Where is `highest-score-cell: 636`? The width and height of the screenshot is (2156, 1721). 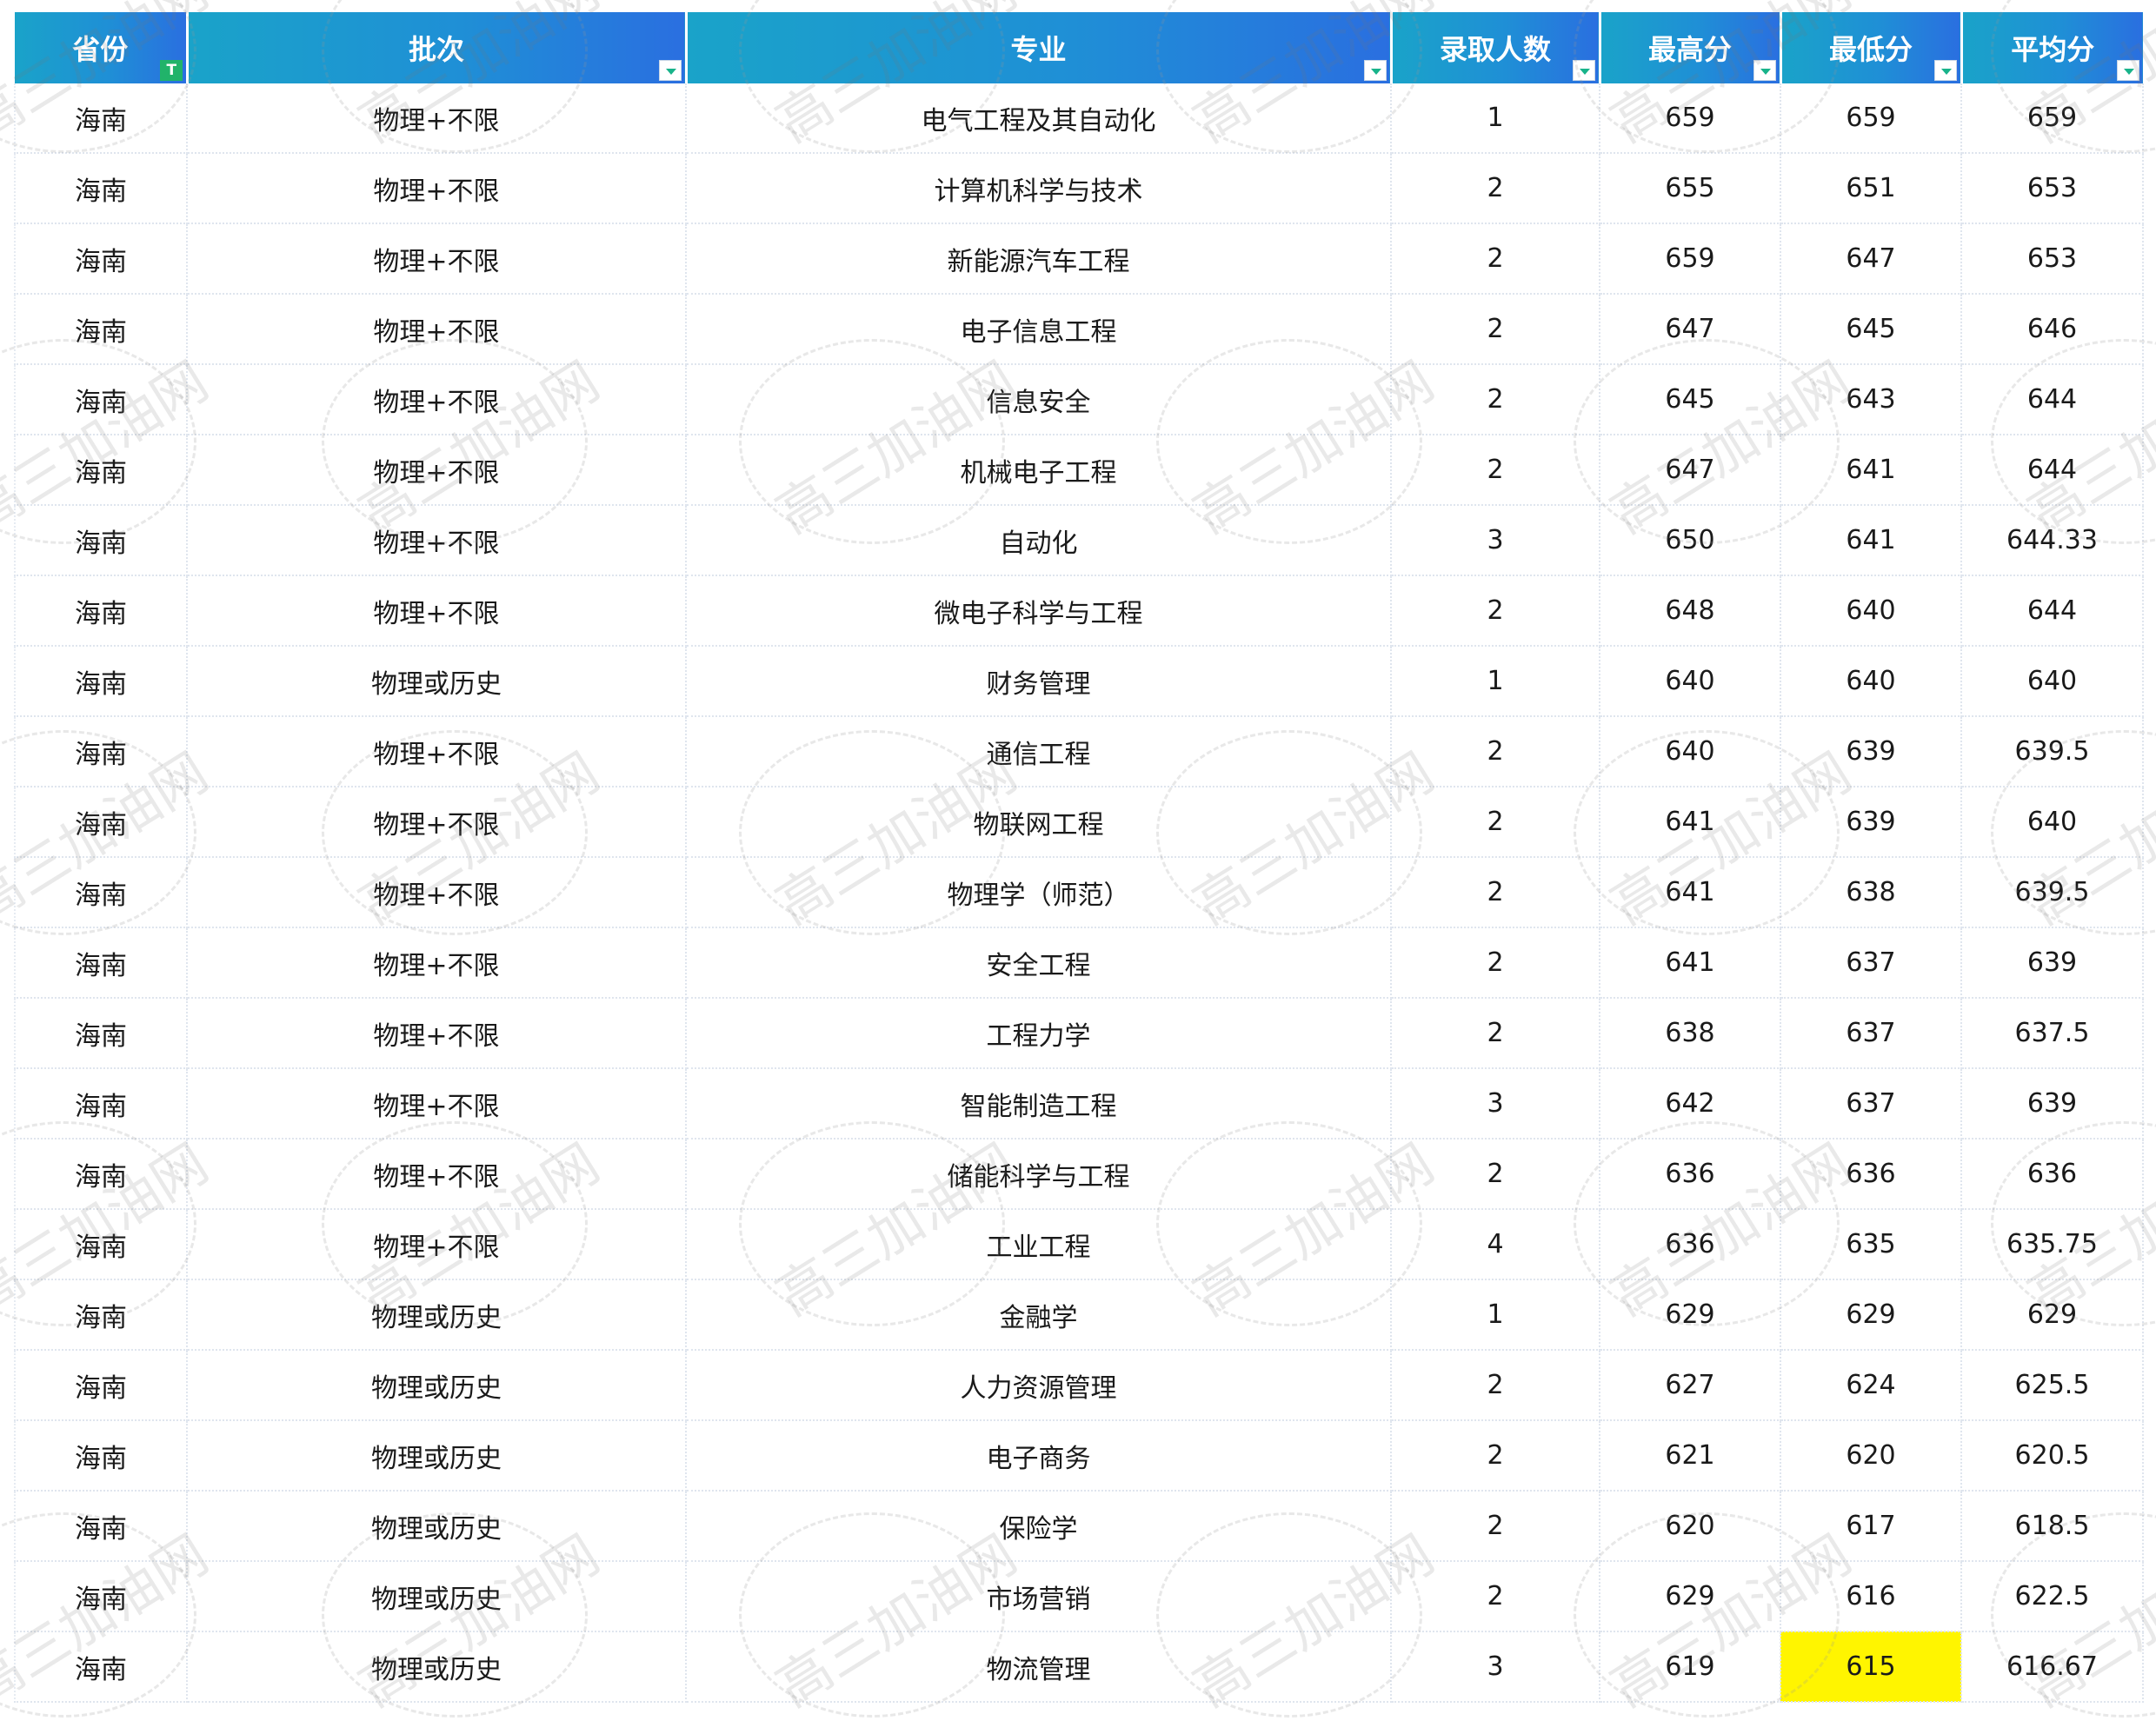
highest-score-cell: 636 is located at coordinates (1691, 1244).